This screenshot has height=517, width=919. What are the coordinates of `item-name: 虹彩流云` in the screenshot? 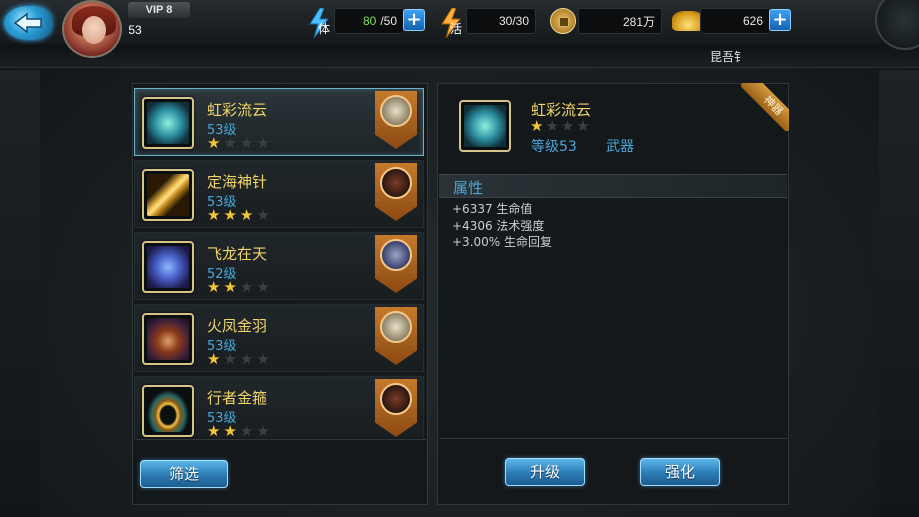 It's located at (237, 110).